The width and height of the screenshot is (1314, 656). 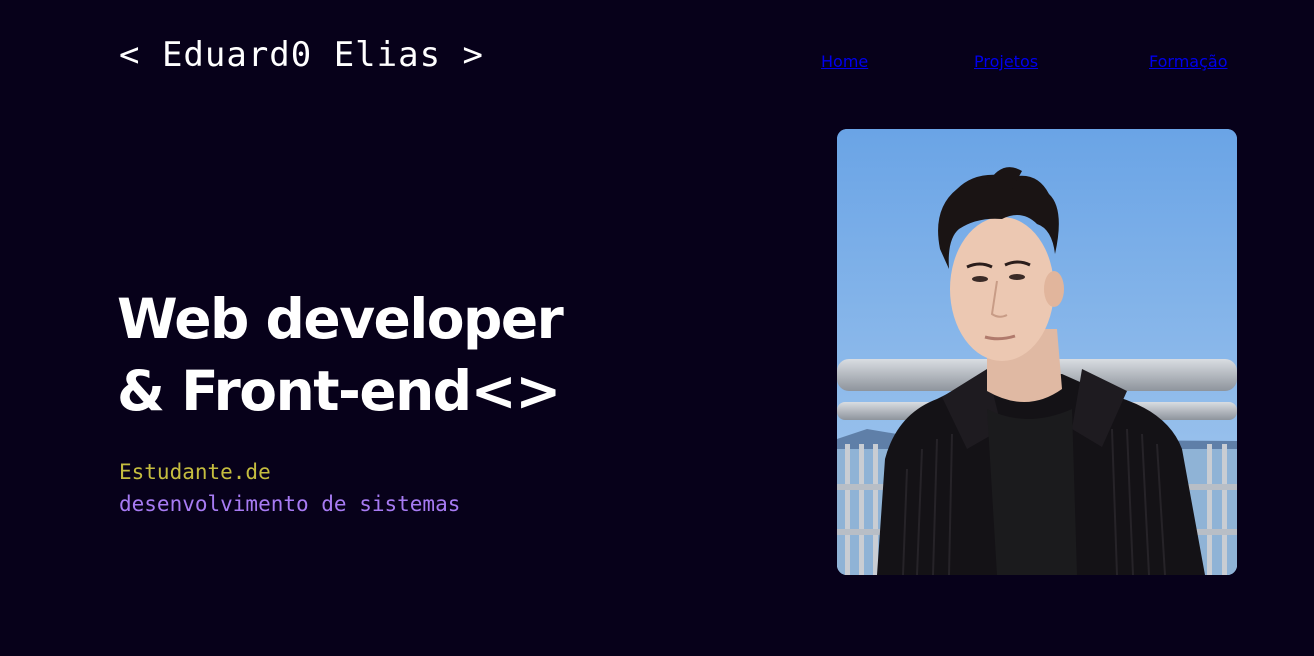 I want to click on hero-headline-line1: Web developer, so click(x=340, y=319).